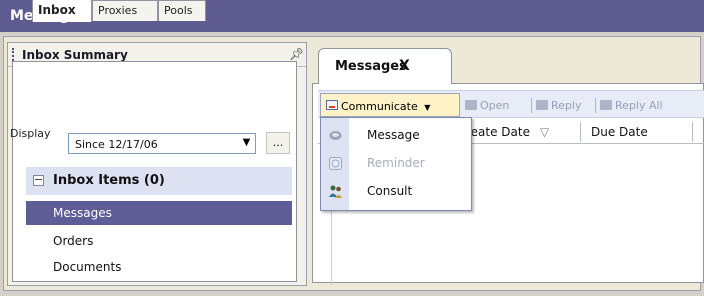 This screenshot has height=296, width=704. Describe the element at coordinates (390, 191) in the screenshot. I see `menu-item-label: Consult` at that location.